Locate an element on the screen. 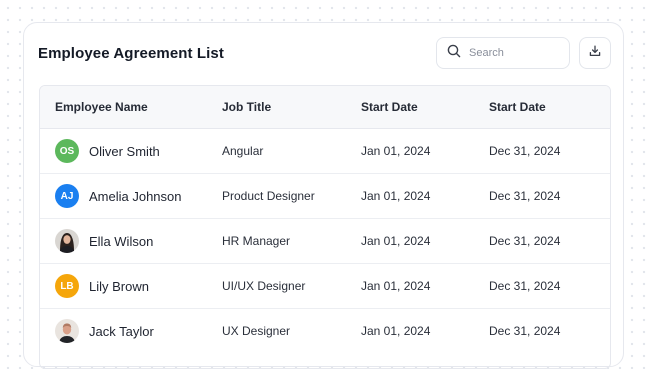 Image resolution: width=647 pixels, height=369 pixels. employee-name: Ella Wilson is located at coordinates (121, 241).